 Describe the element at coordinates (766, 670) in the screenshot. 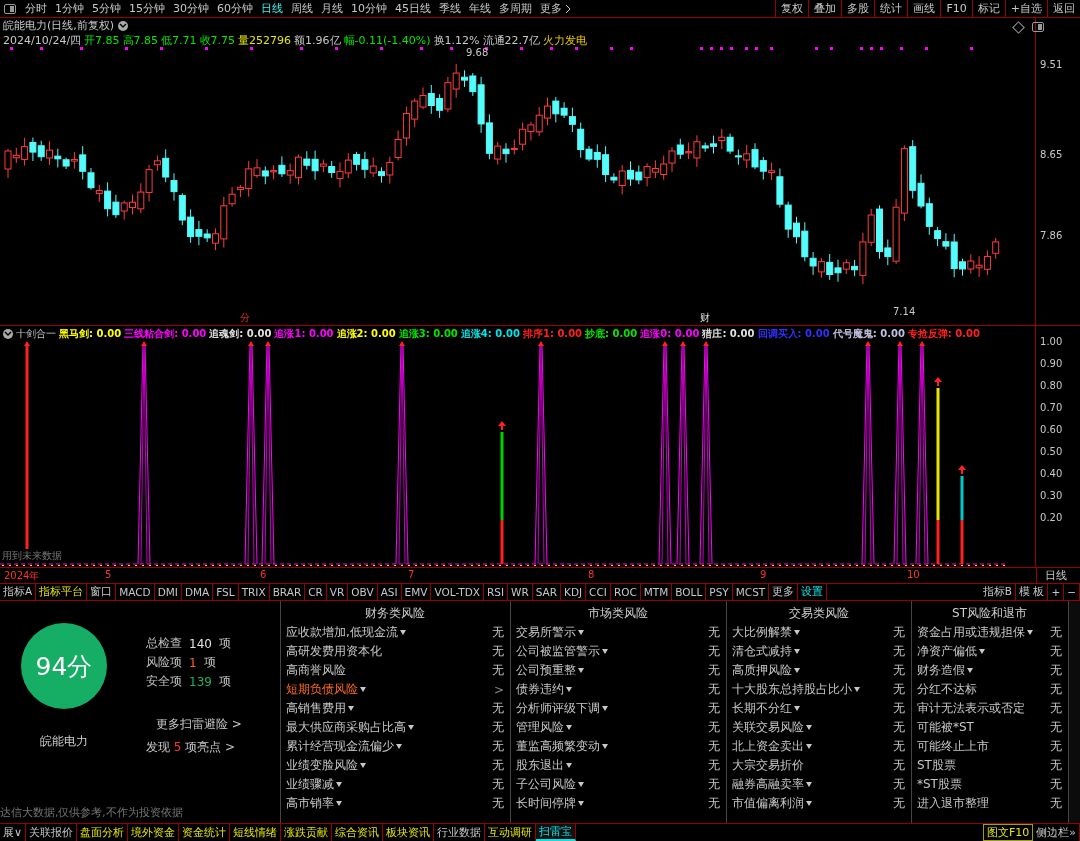

I see `risk-item: 高质押风险` at that location.